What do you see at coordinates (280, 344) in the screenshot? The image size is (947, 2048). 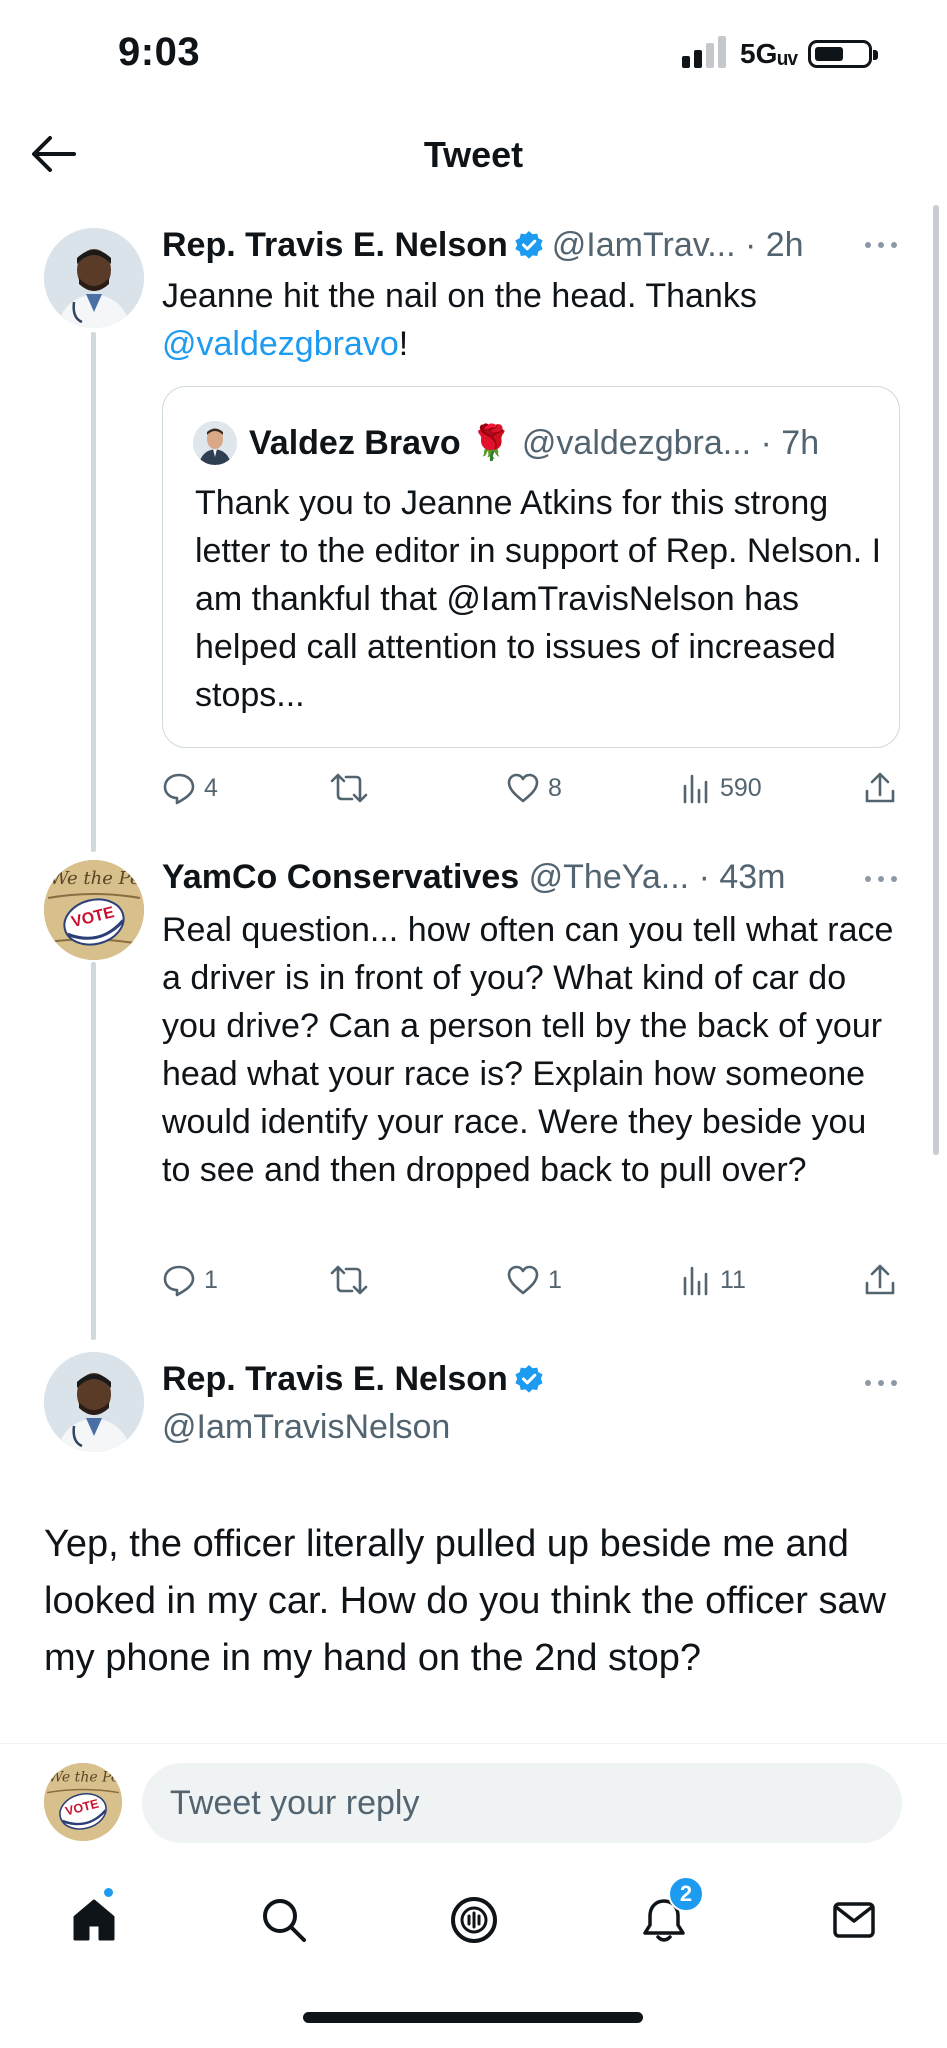 I see `mention-link: @valdezgbravo` at bounding box center [280, 344].